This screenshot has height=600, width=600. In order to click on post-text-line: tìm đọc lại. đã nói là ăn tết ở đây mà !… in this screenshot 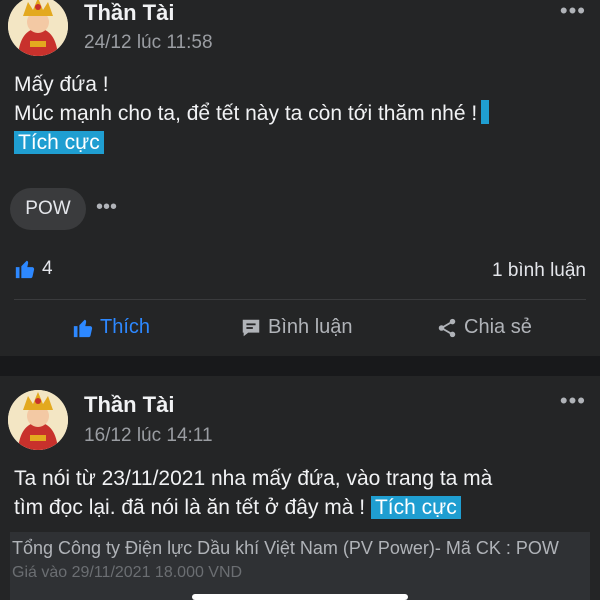, I will do `click(301, 507)`.